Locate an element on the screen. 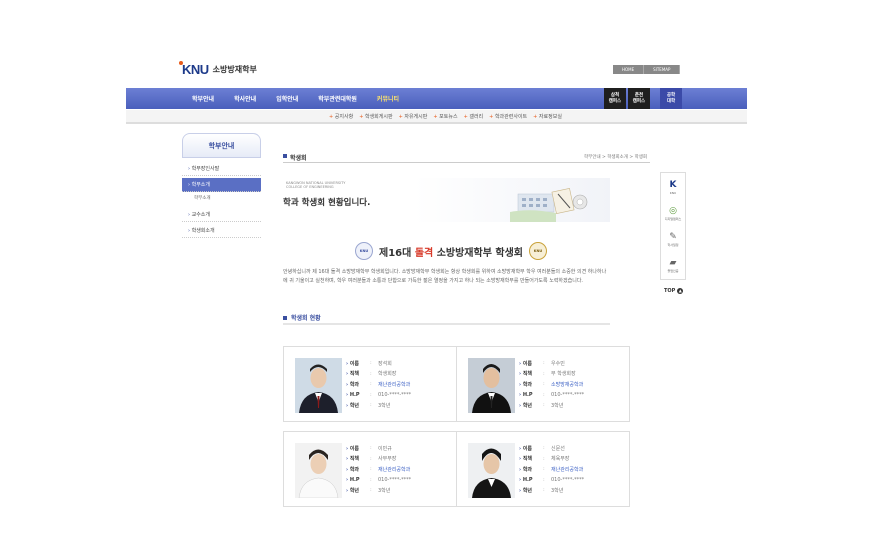  home-link: HOME is located at coordinates (629, 69).